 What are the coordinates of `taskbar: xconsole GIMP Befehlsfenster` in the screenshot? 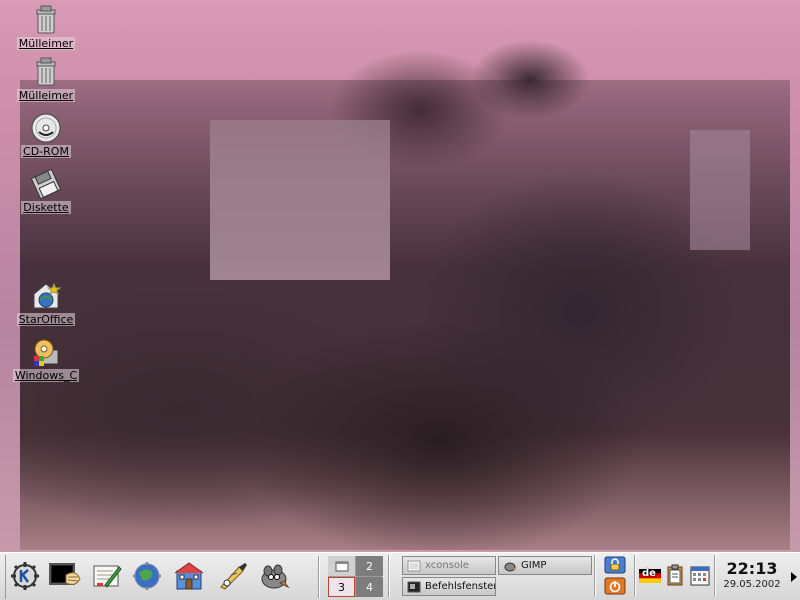 It's located at (497, 576).